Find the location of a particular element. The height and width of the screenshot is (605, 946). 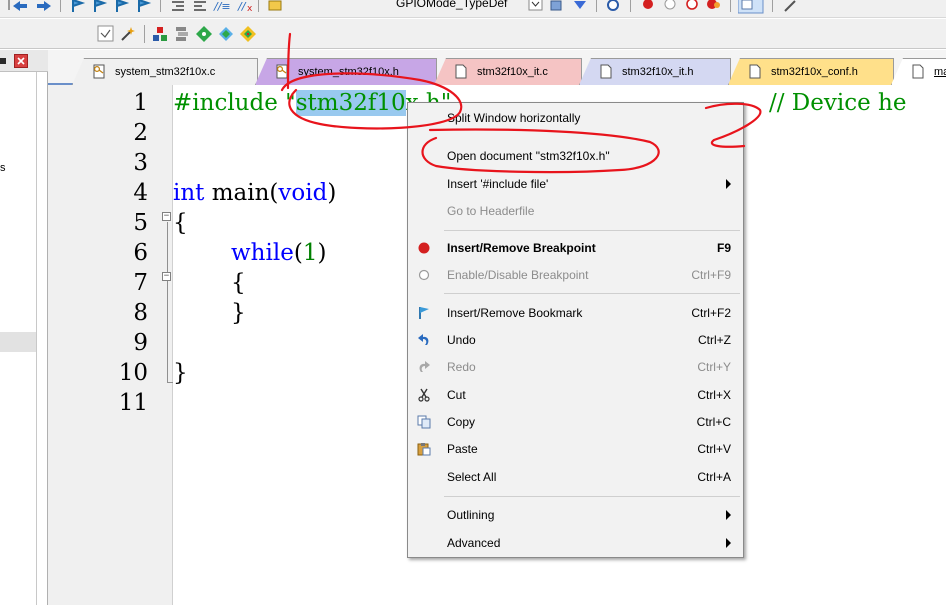

enable-breakpoint-icon is located at coordinates (670, 8).